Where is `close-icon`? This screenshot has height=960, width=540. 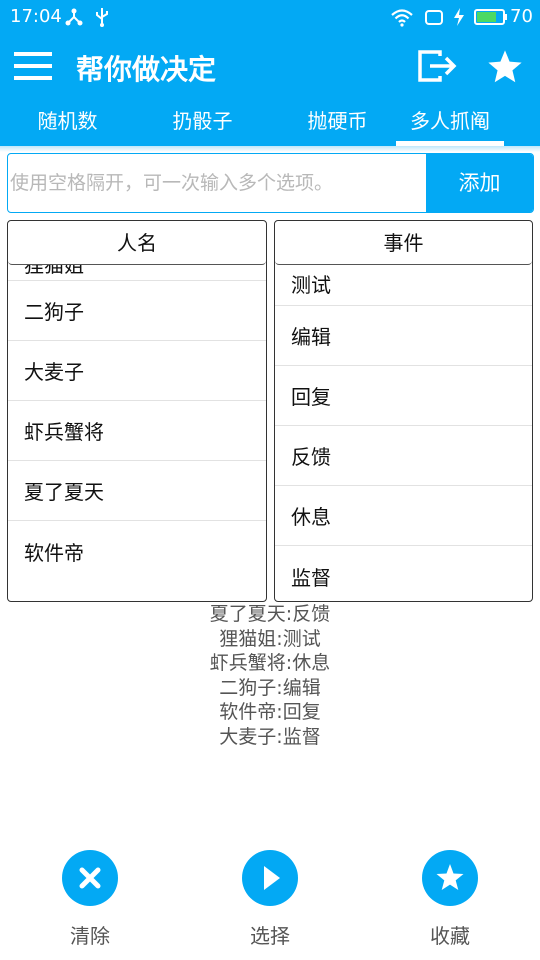 close-icon is located at coordinates (90, 878).